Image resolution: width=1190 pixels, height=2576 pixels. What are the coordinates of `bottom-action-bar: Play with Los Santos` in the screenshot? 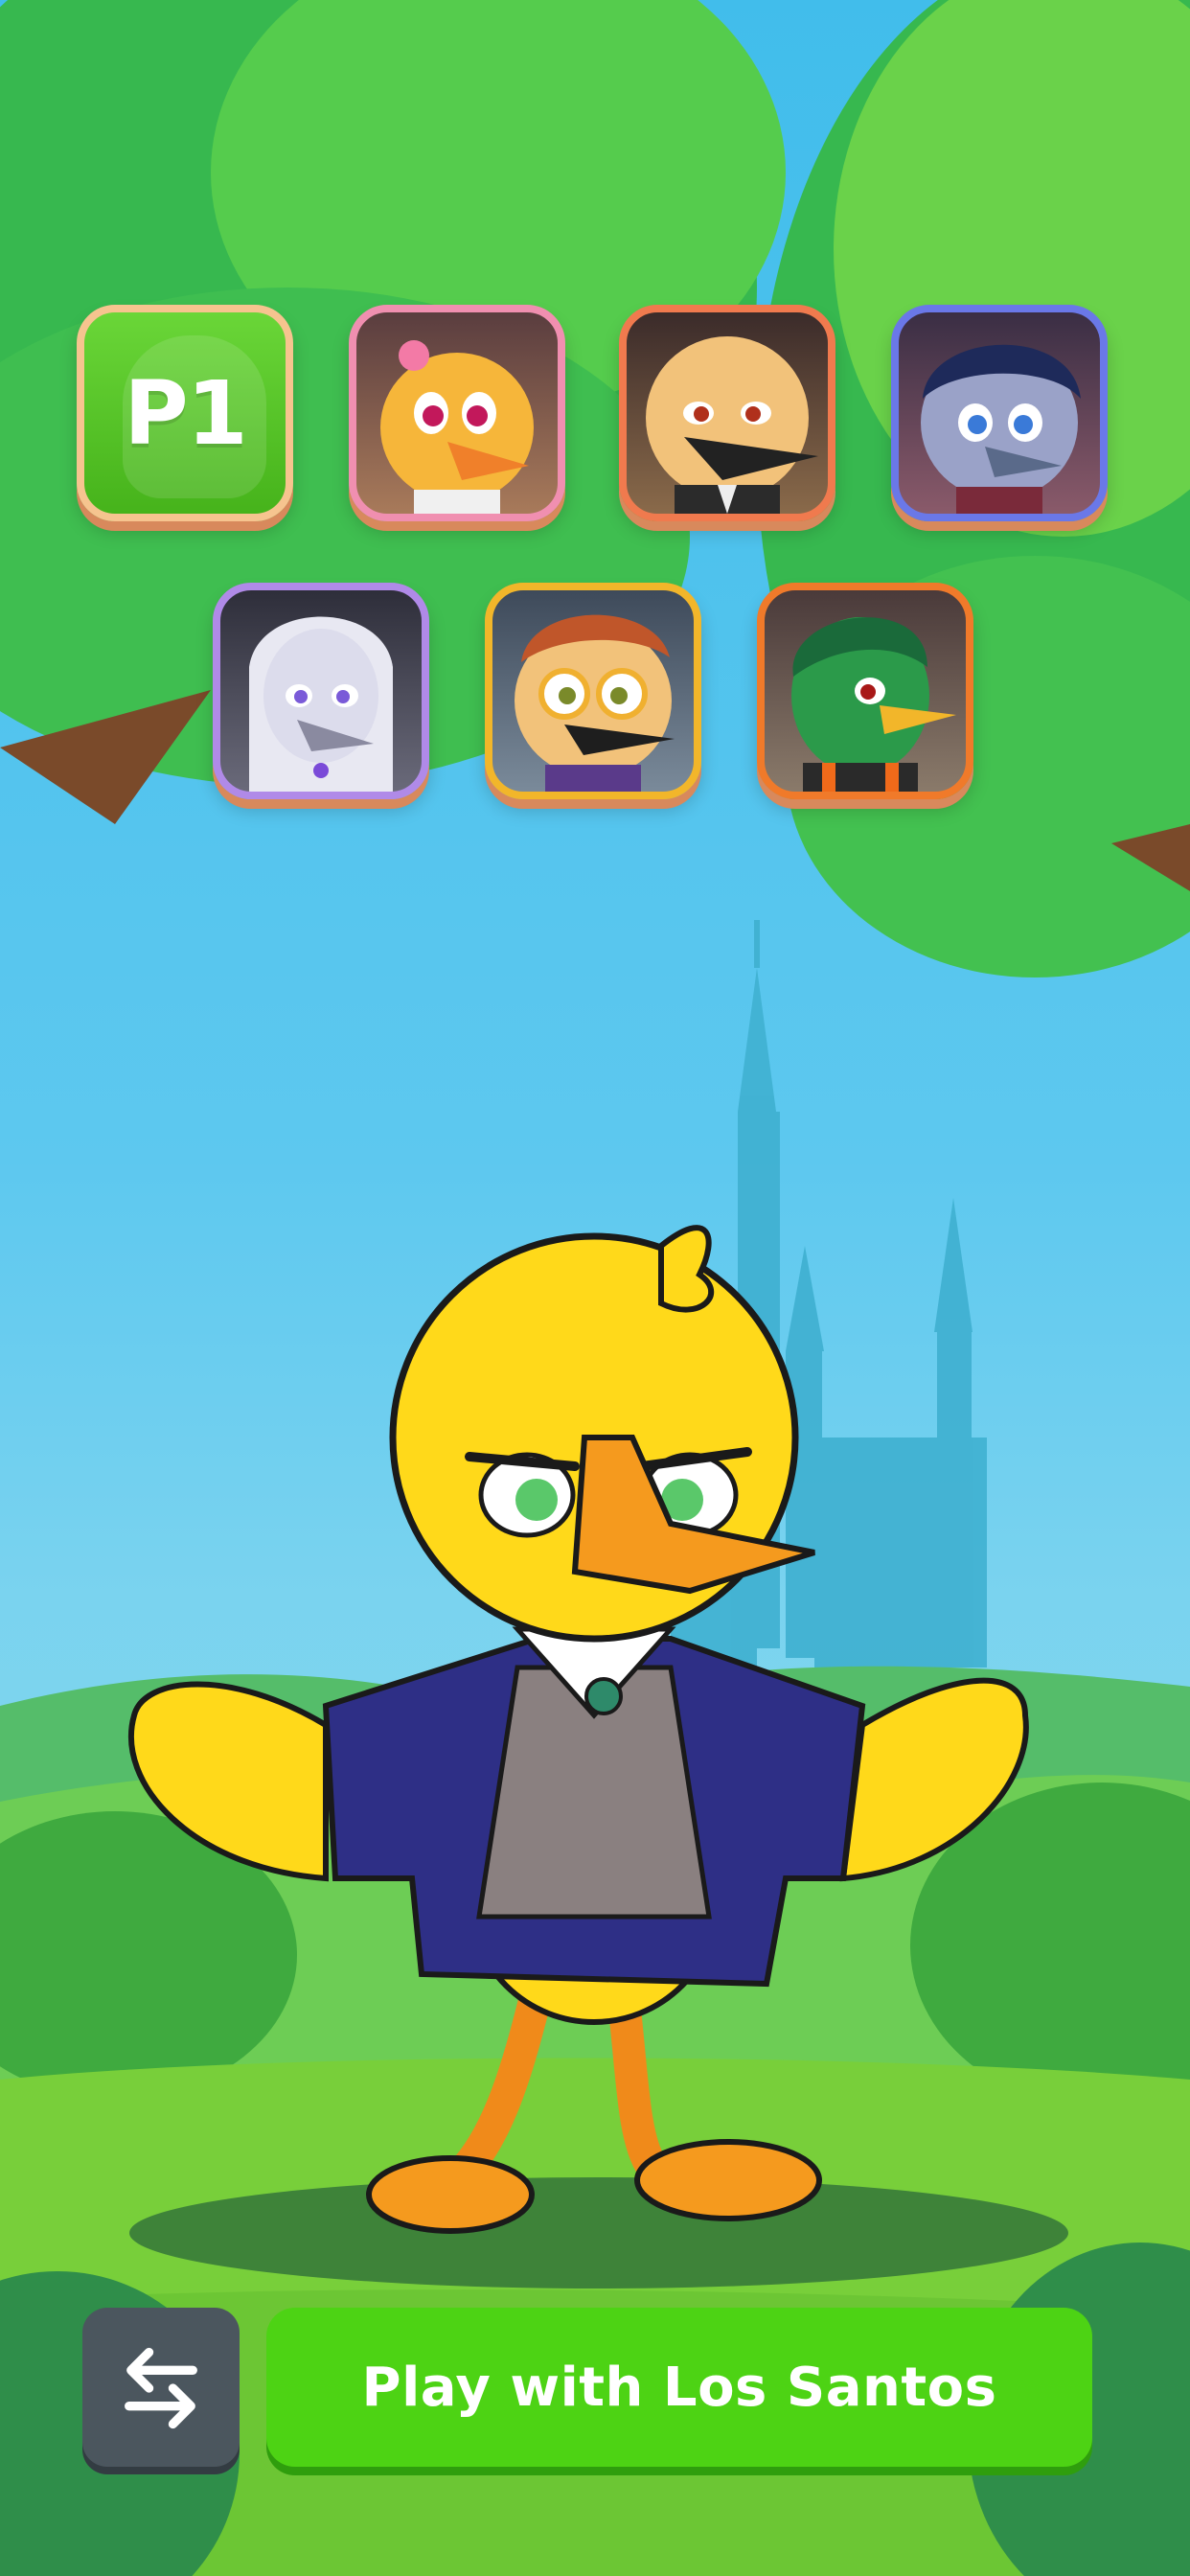 It's located at (595, 2396).